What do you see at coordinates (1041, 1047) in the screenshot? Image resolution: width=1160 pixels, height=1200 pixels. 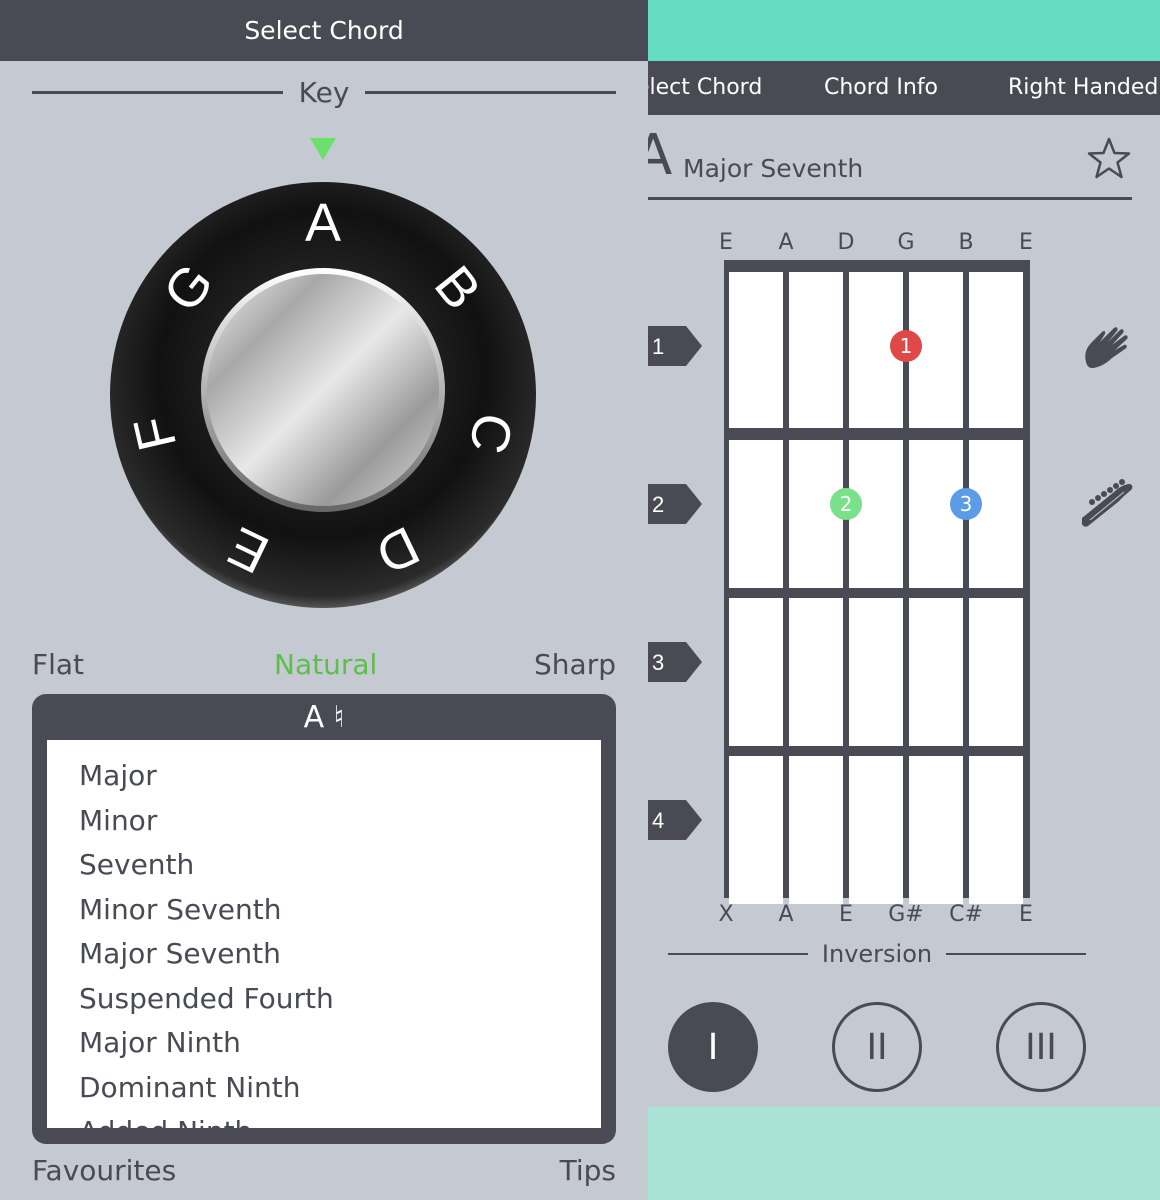 I see `inversion-3-button: III` at bounding box center [1041, 1047].